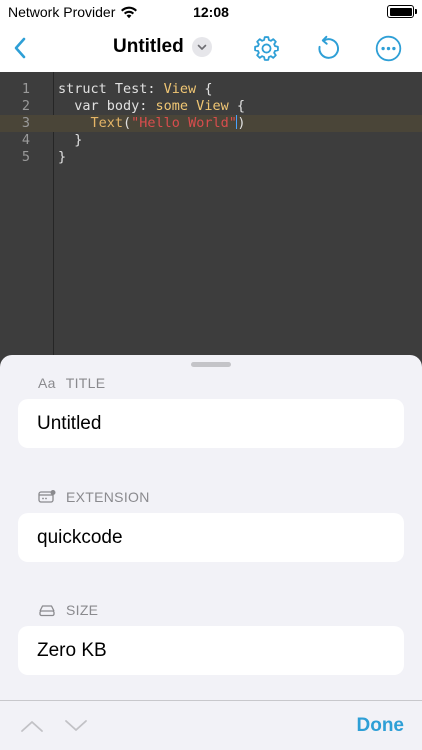 The height and width of the screenshot is (750, 422). Describe the element at coordinates (211, 106) in the screenshot. I see `code-line: 2 var body: some View {` at that location.